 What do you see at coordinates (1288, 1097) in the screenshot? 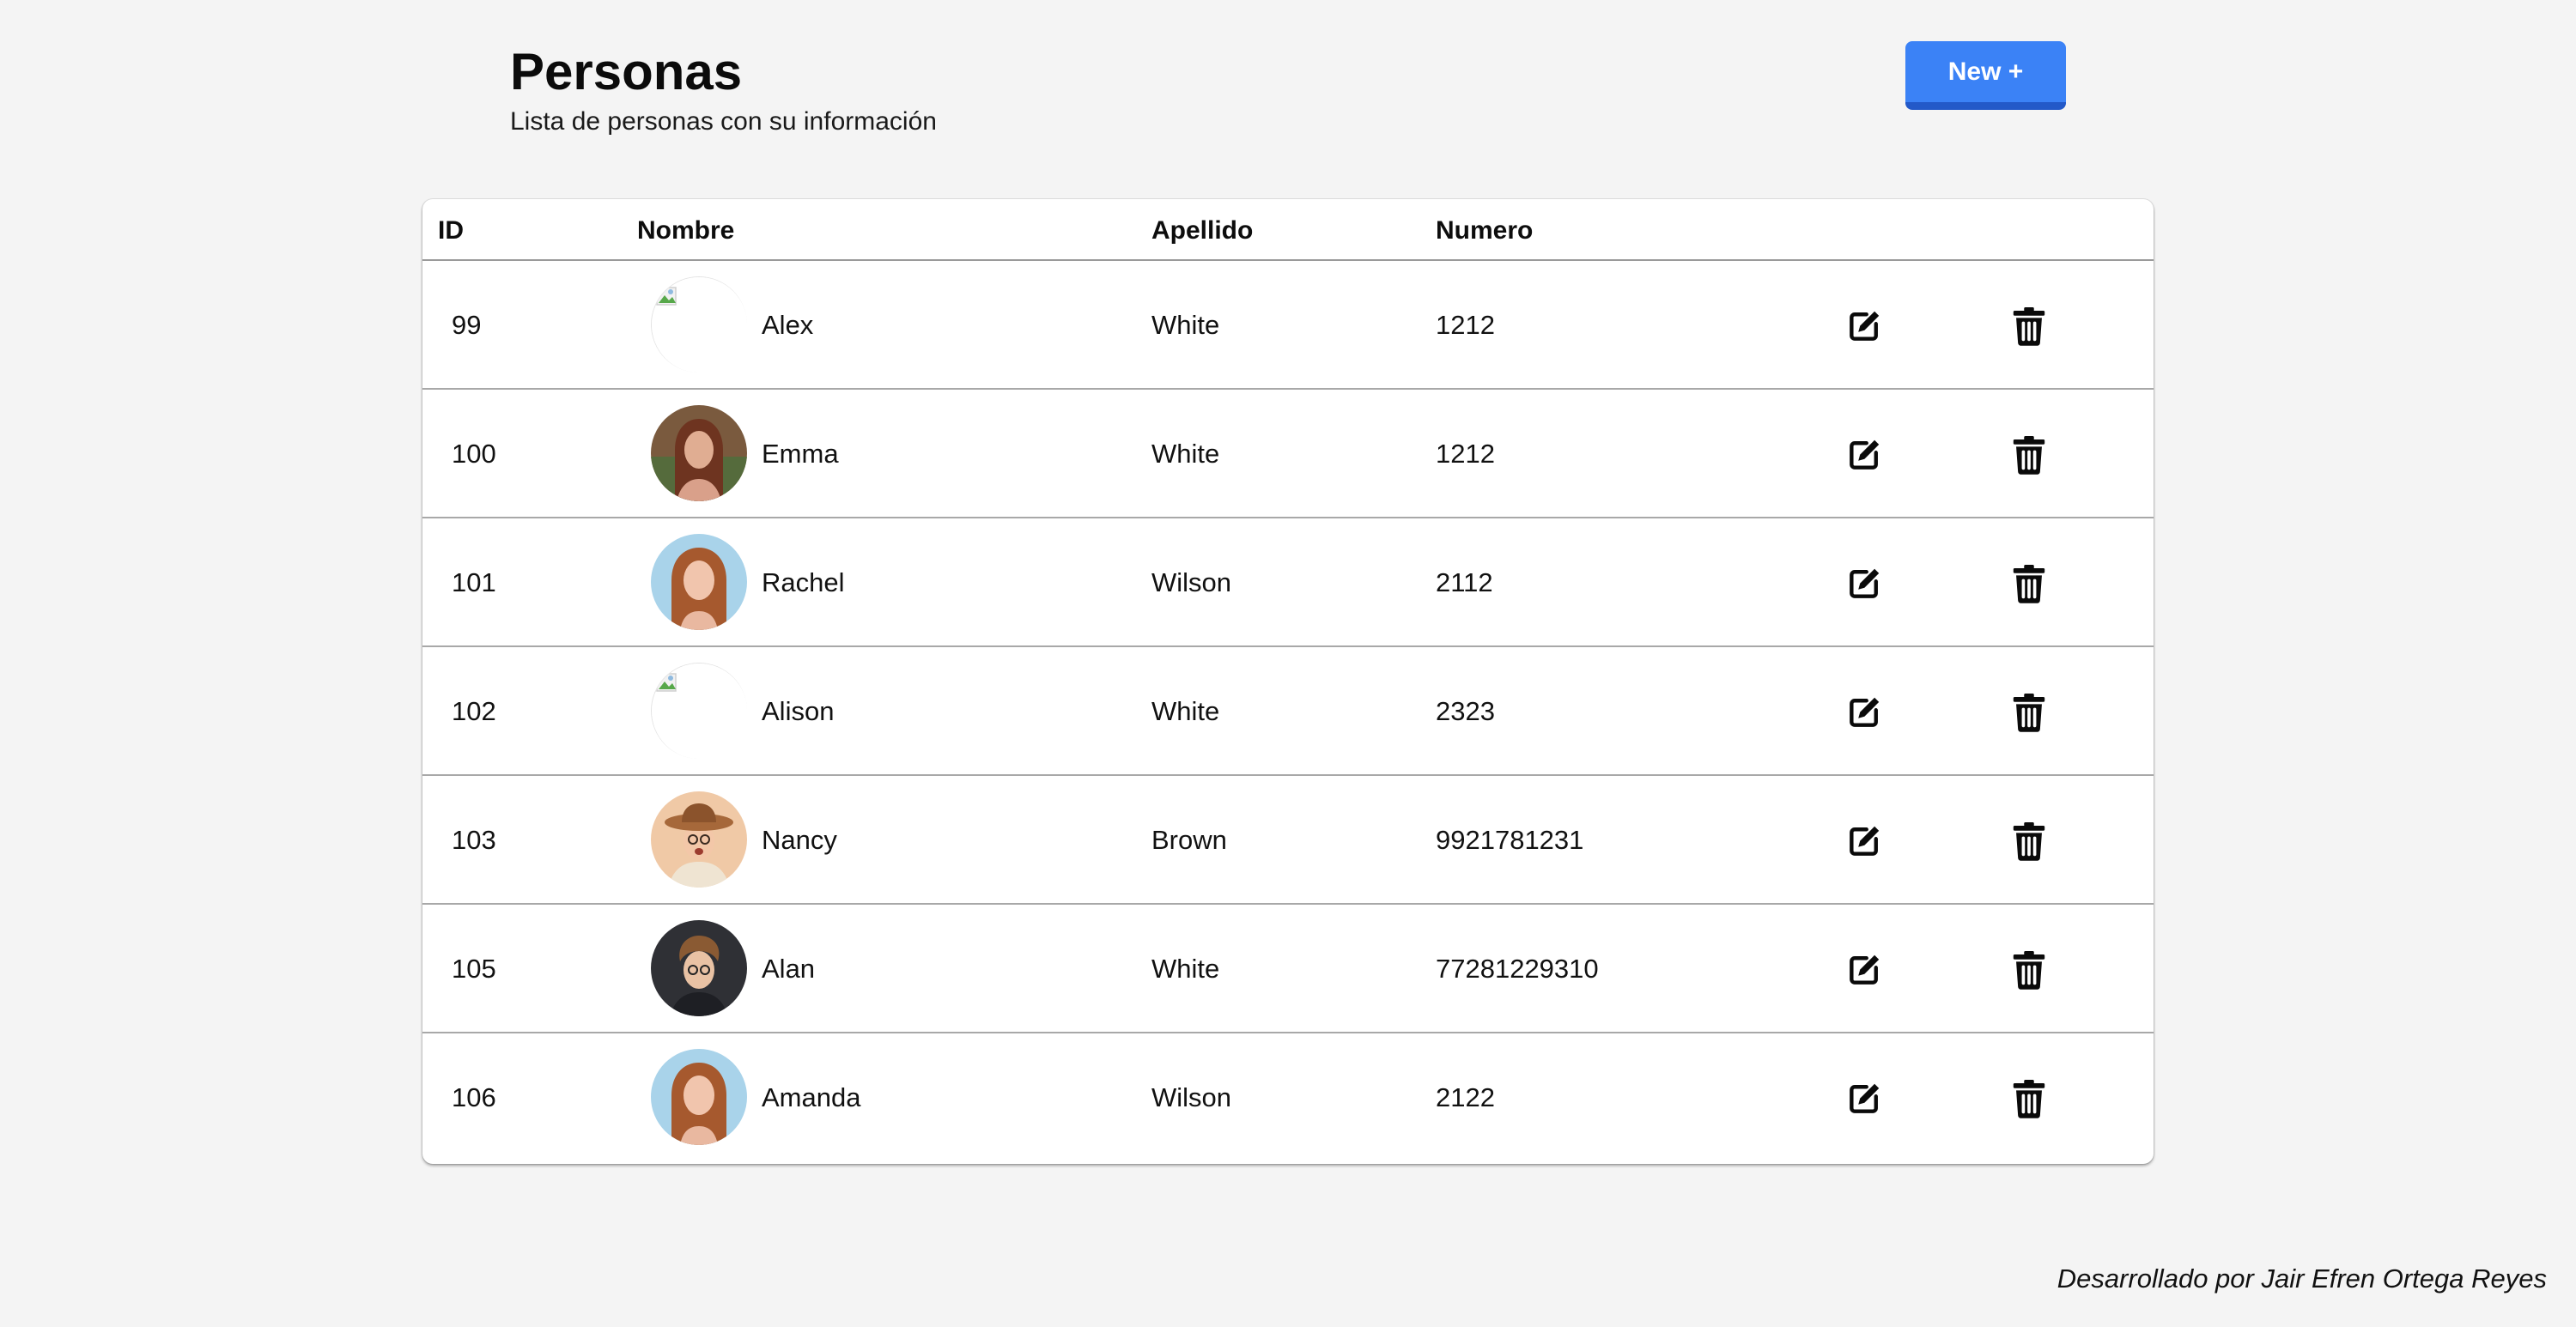
I see `table-row: 106 Amanda Wilson 2122` at bounding box center [1288, 1097].